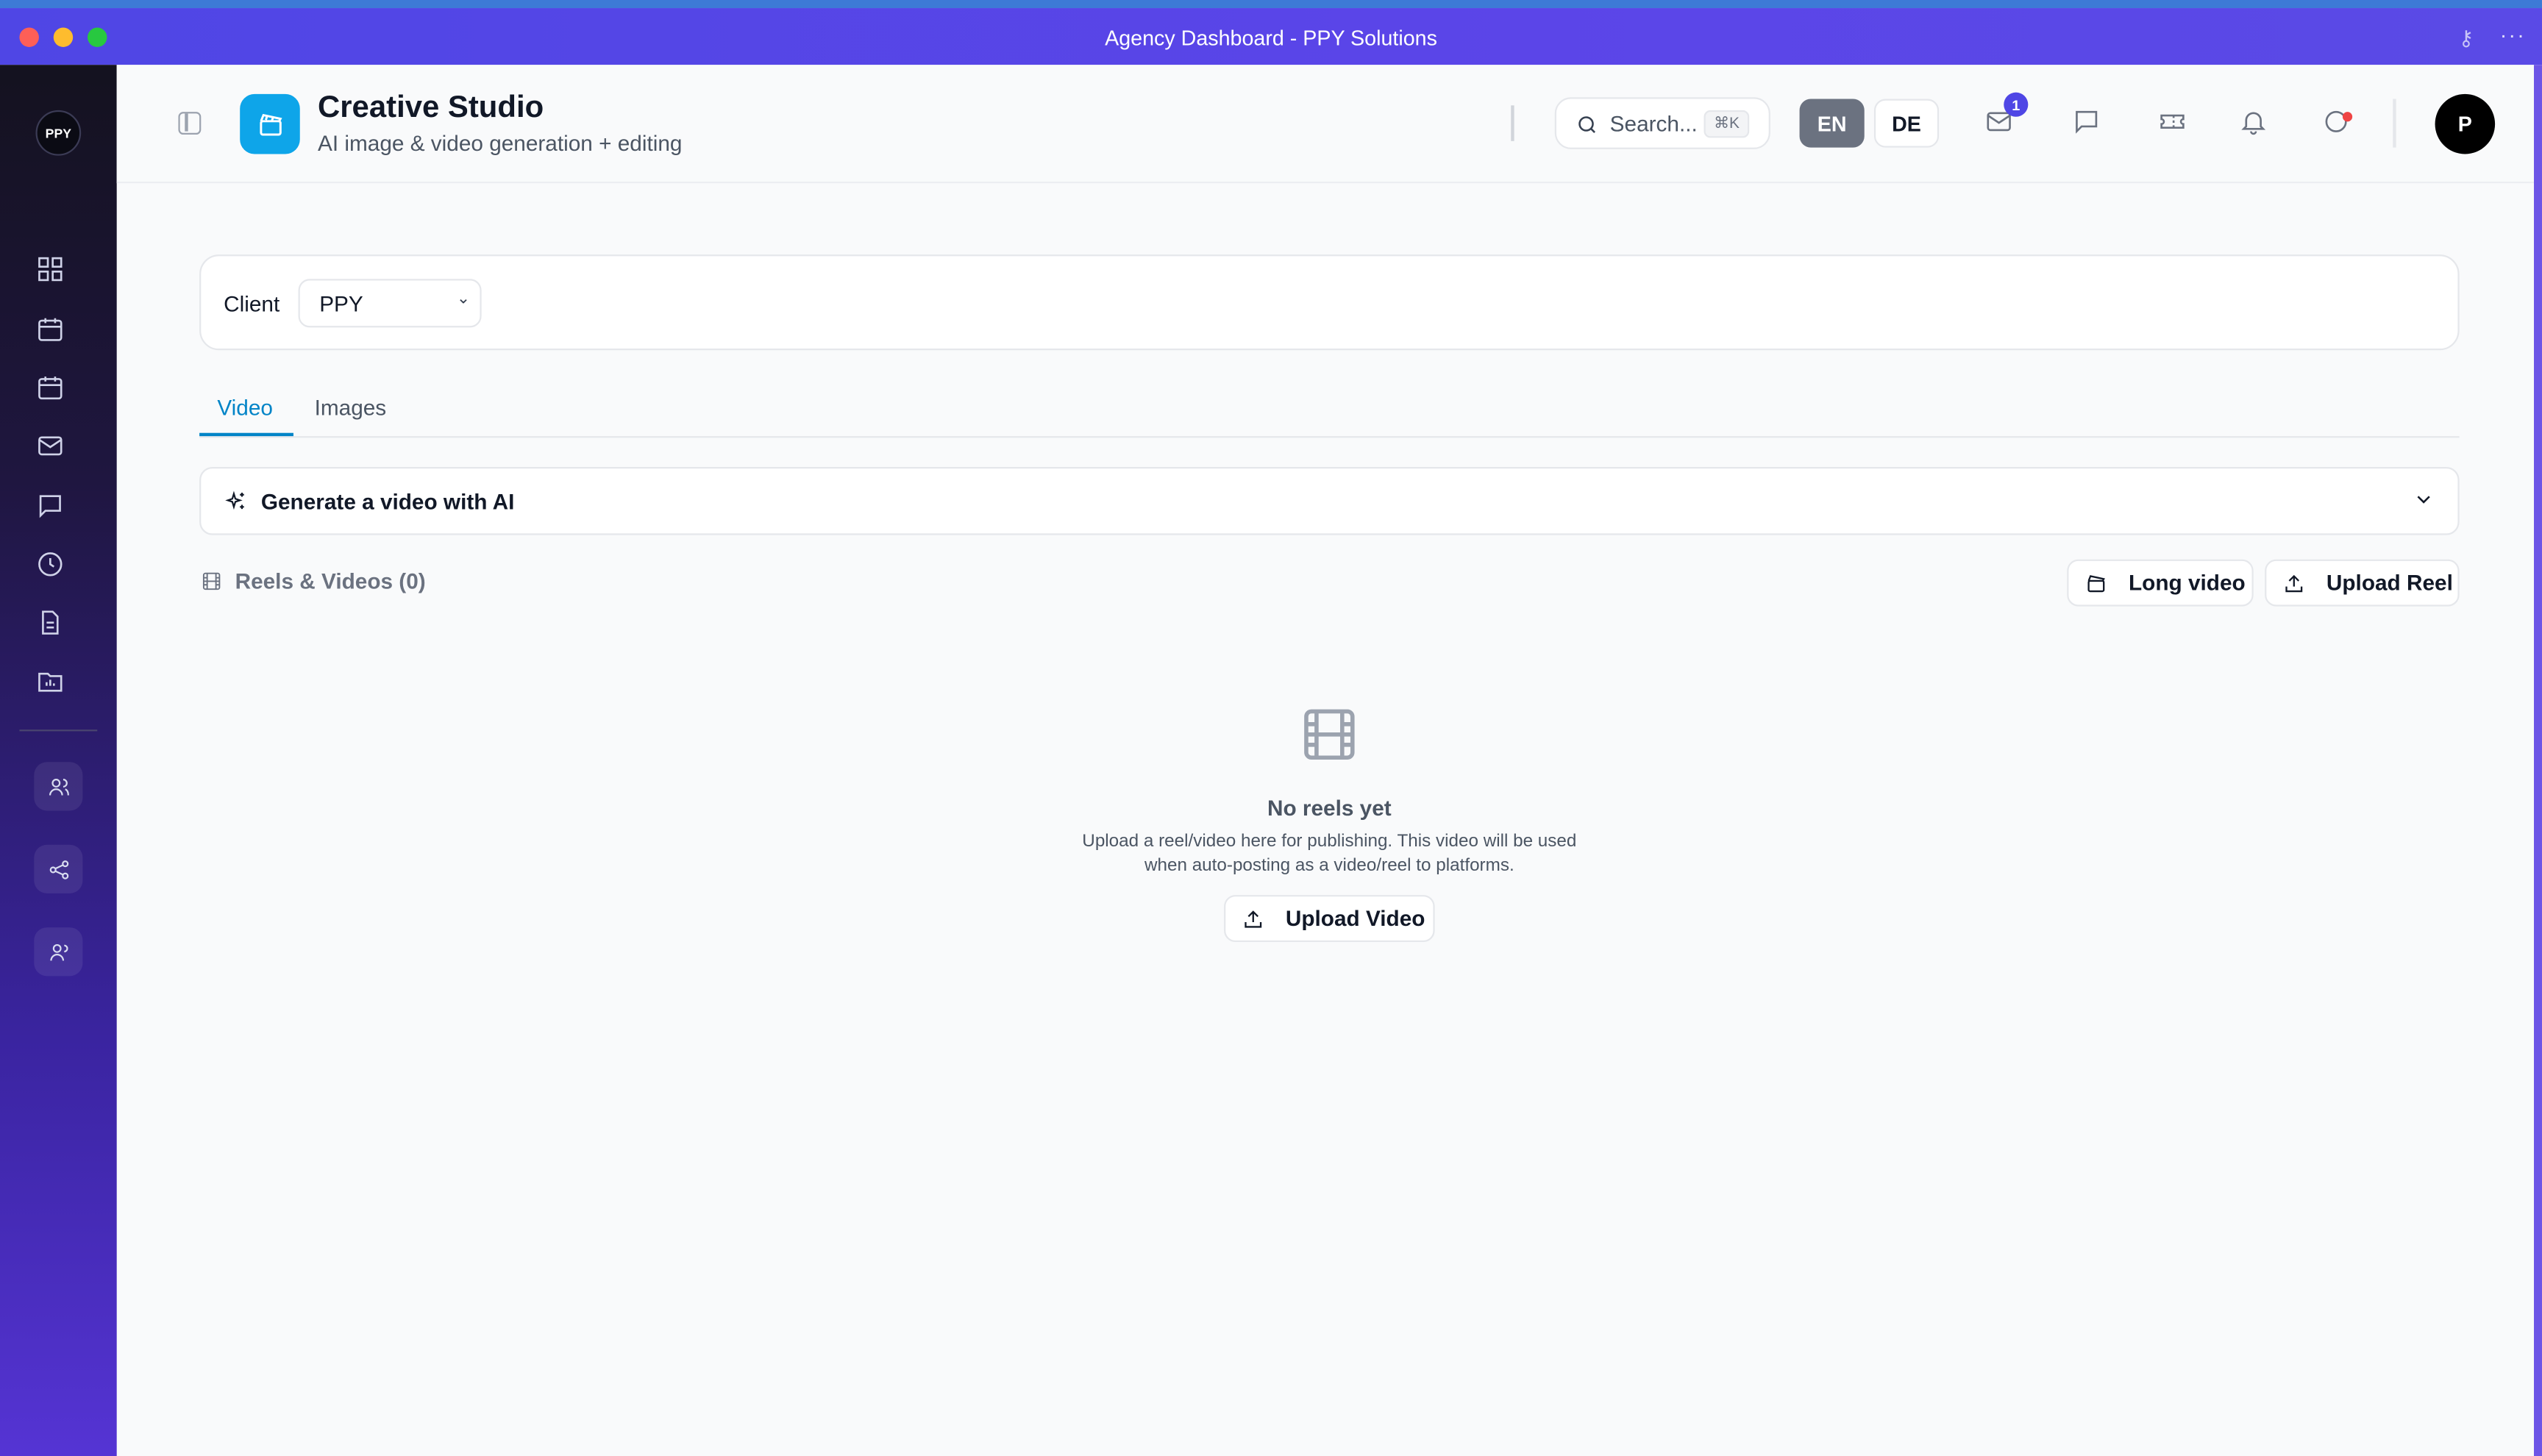 The width and height of the screenshot is (2542, 1456). Describe the element at coordinates (190, 123) in the screenshot. I see `sidebar-toggle-icon` at that location.